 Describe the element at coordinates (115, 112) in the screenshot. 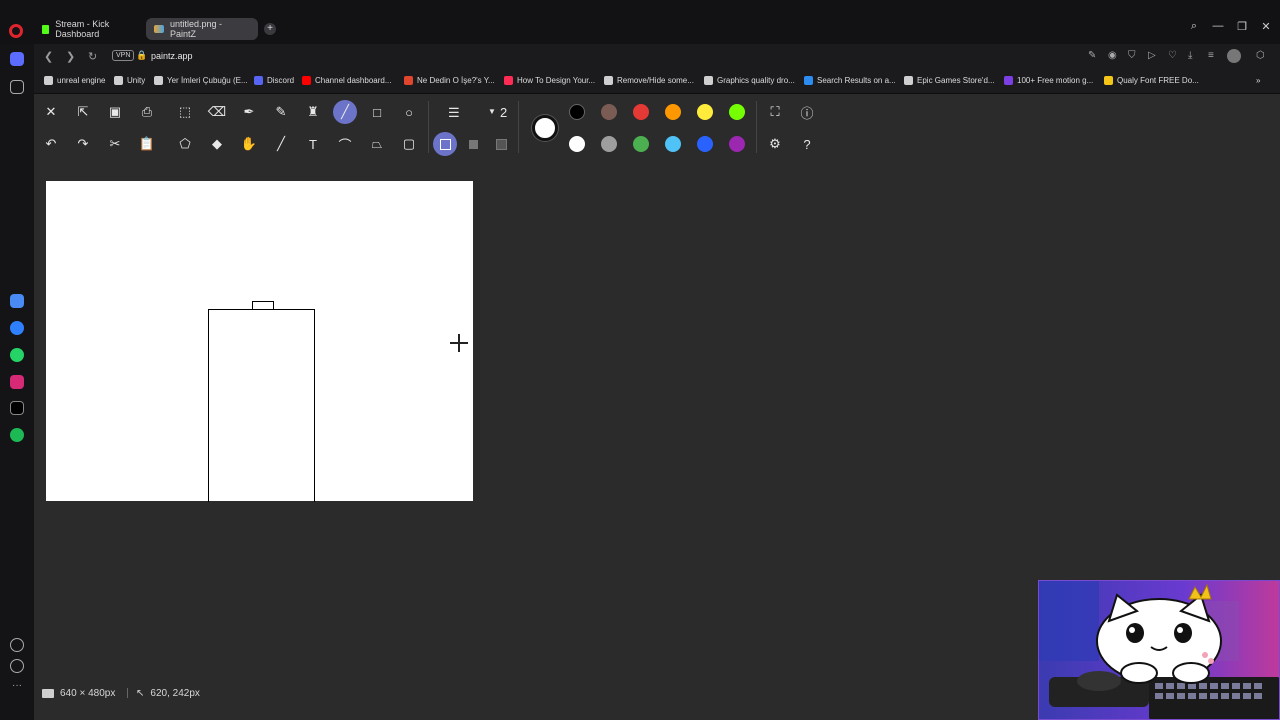

I see `save-icon: ▣` at that location.